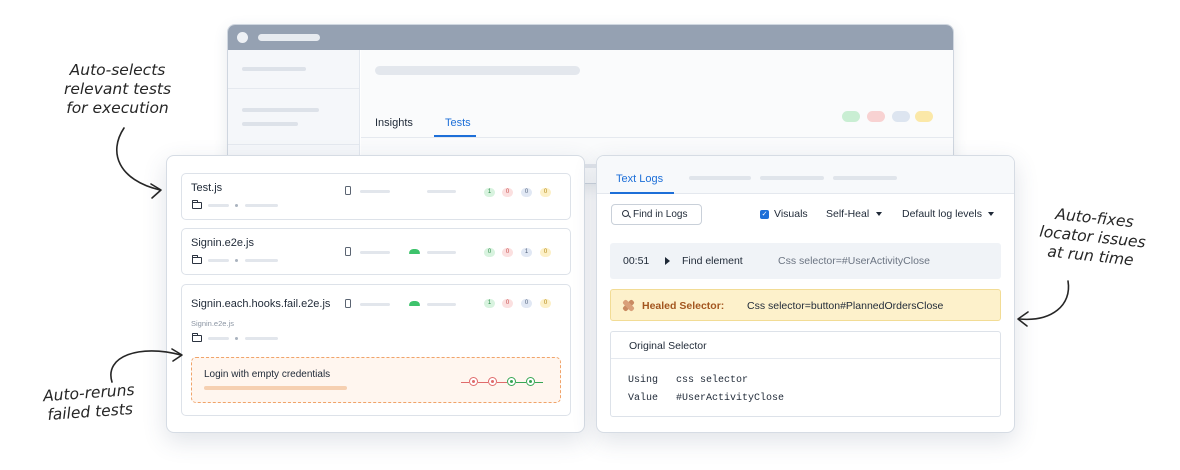 Image resolution: width=1180 pixels, height=470 pixels. What do you see at coordinates (146, 366) in the screenshot?
I see `arrow-auto-reruns` at bounding box center [146, 366].